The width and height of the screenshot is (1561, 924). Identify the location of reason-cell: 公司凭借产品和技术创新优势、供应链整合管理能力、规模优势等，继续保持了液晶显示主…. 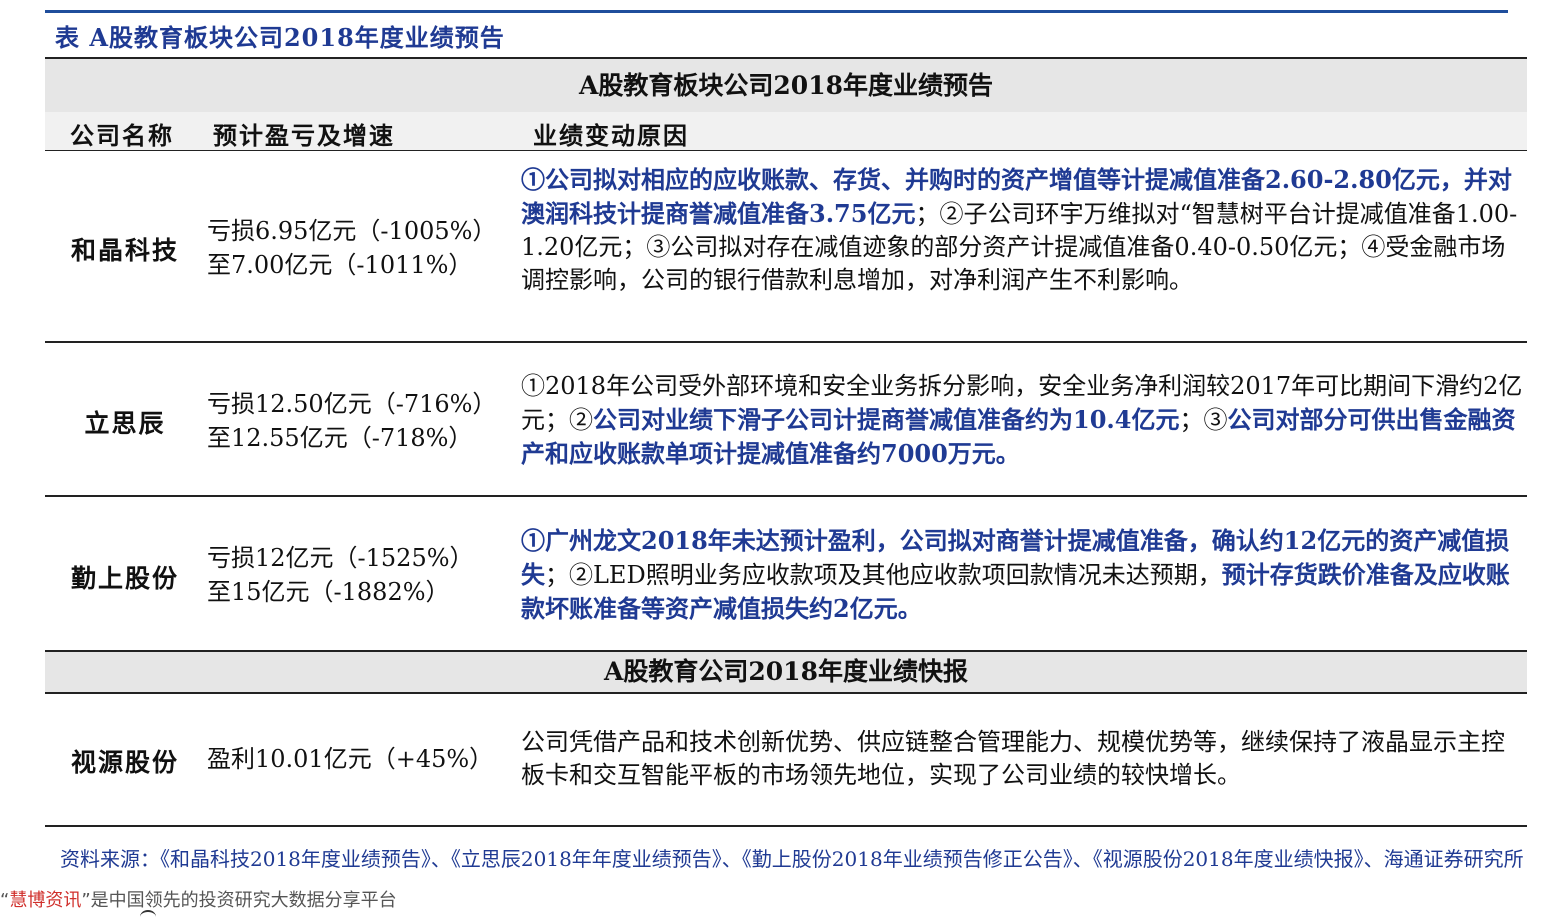
(1024, 759).